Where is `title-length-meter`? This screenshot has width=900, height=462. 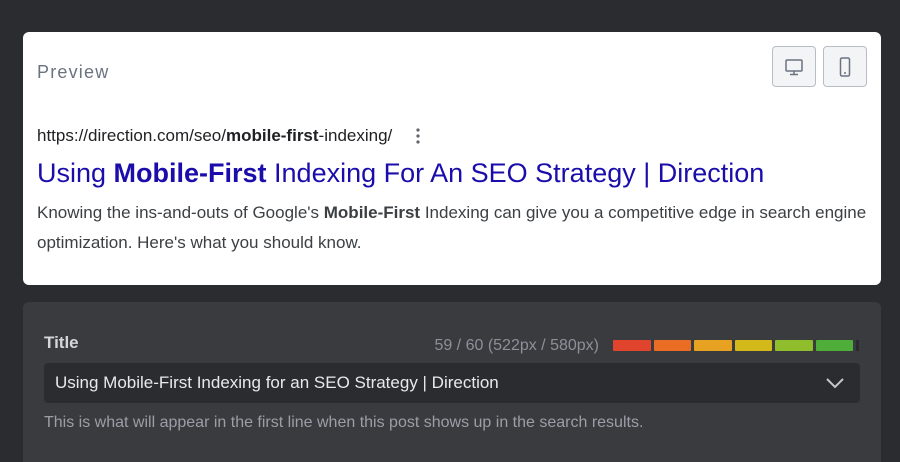
title-length-meter is located at coordinates (736, 345).